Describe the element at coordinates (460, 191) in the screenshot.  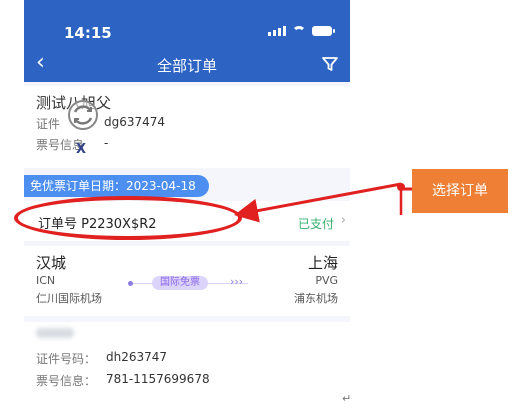
I see `callout-box: 选择订单` at that location.